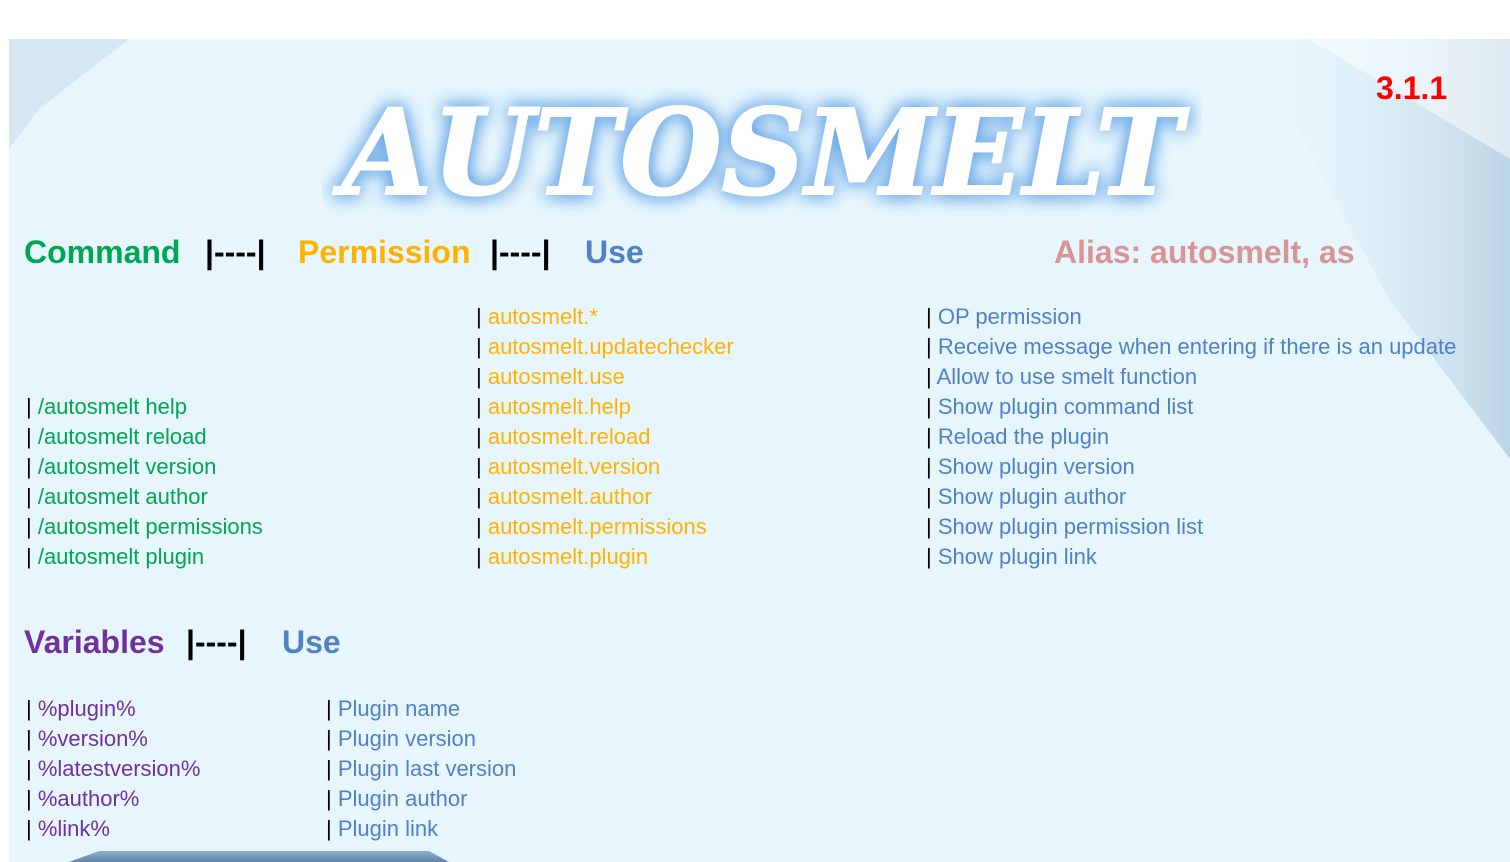  Describe the element at coordinates (614, 252) in the screenshot. I see `header-use: Use` at that location.